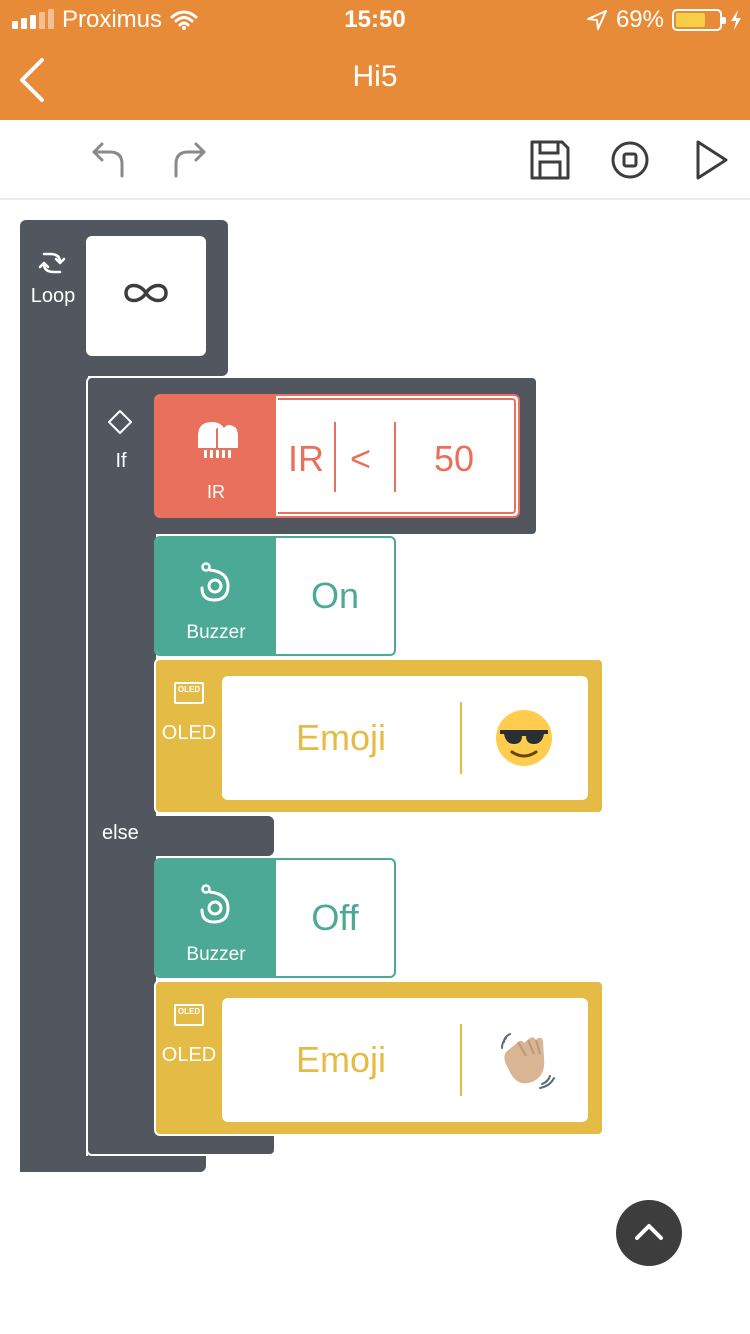 The width and height of the screenshot is (750, 1334). I want to click on app-header: Proximus 15:50 69% Hi5, so click(375, 60).